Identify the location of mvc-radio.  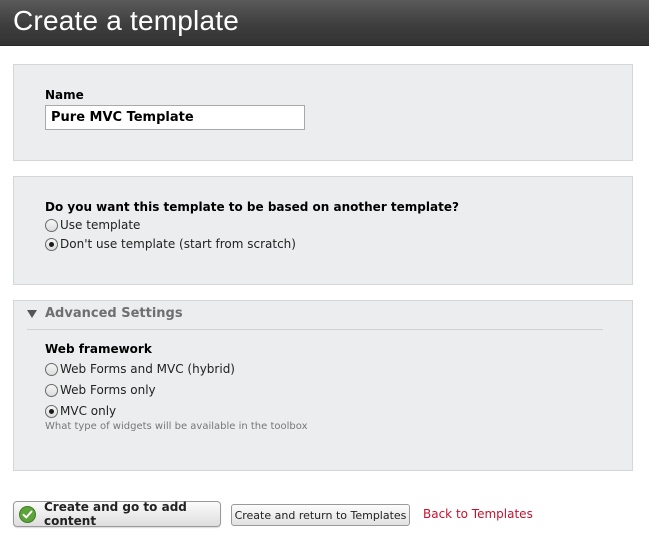
(51, 411).